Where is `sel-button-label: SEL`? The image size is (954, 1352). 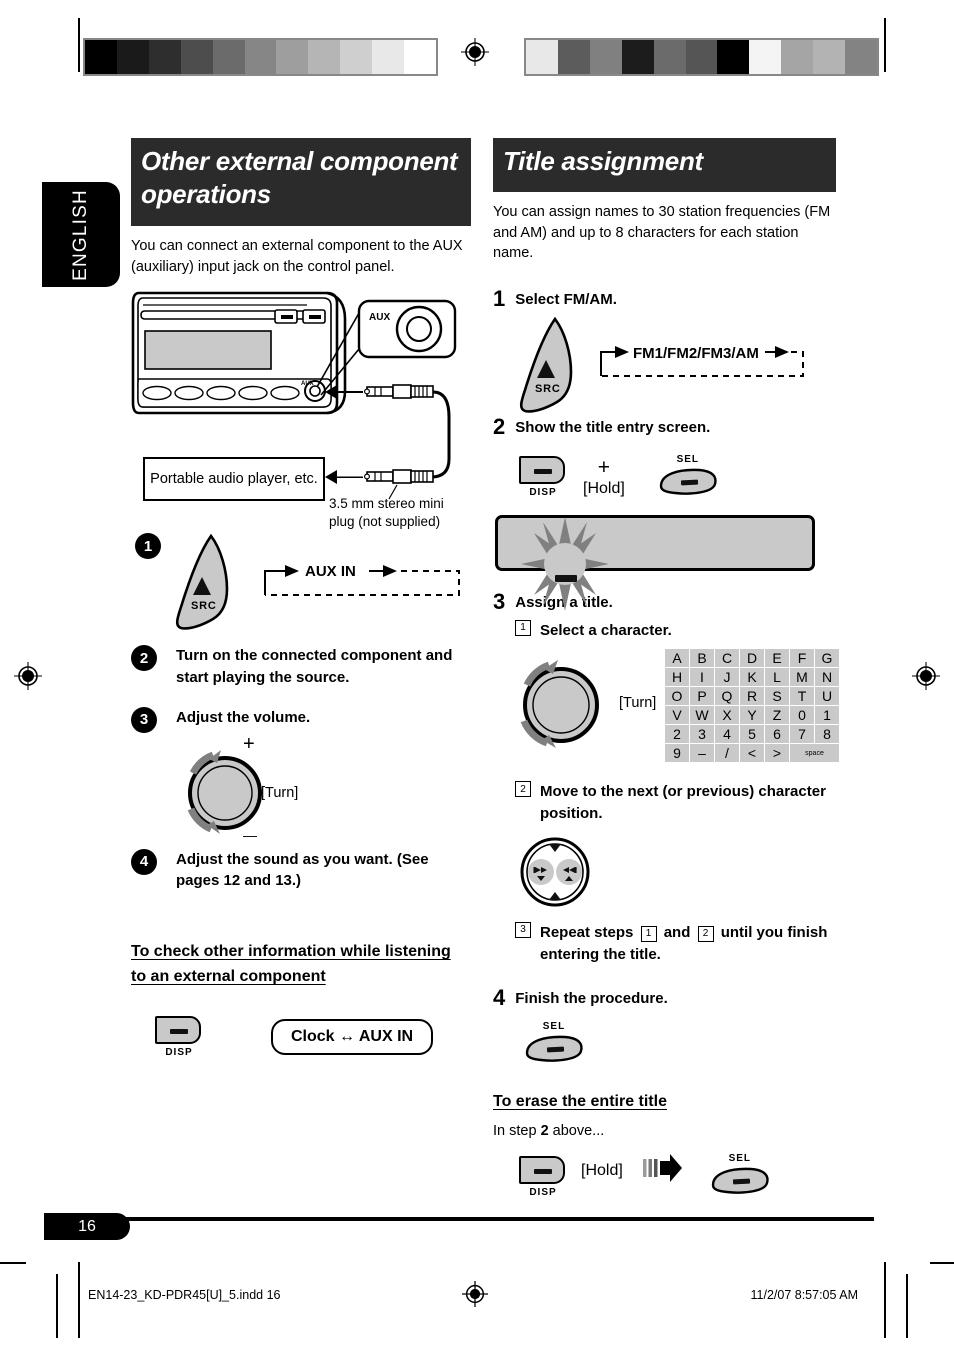
sel-button-label: SEL is located at coordinates (554, 1027).